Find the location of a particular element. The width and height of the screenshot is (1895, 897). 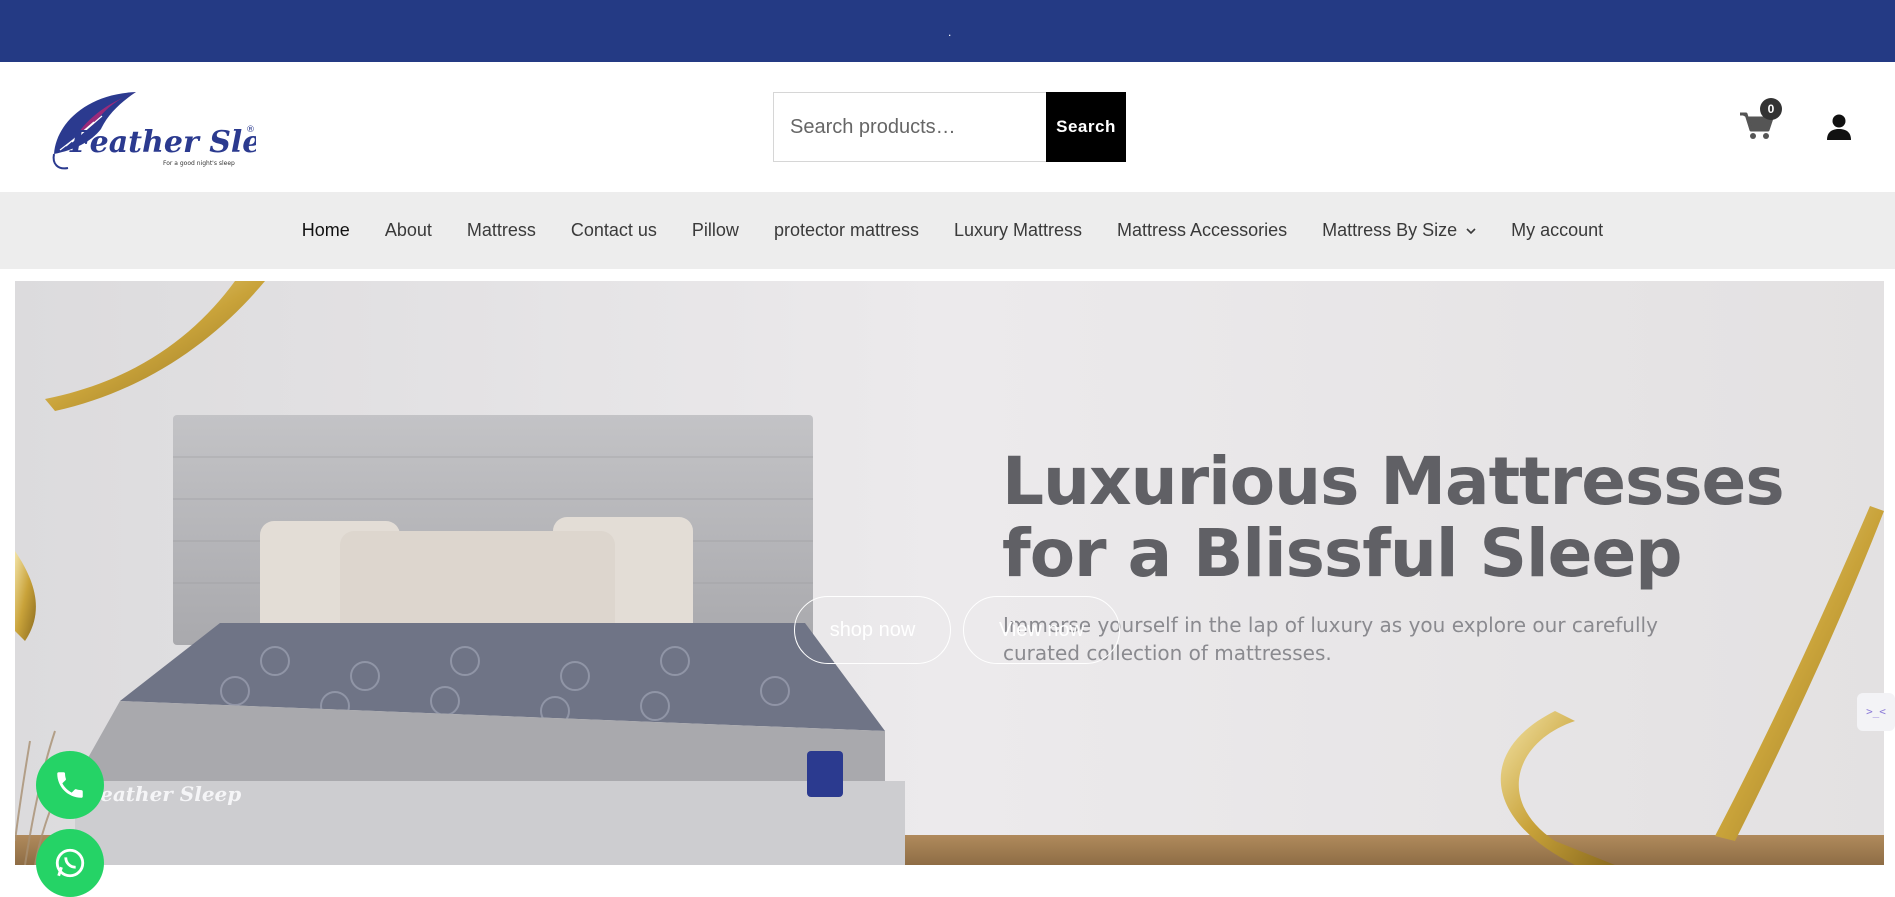

shop-now-button: shop now is located at coordinates (872, 630).